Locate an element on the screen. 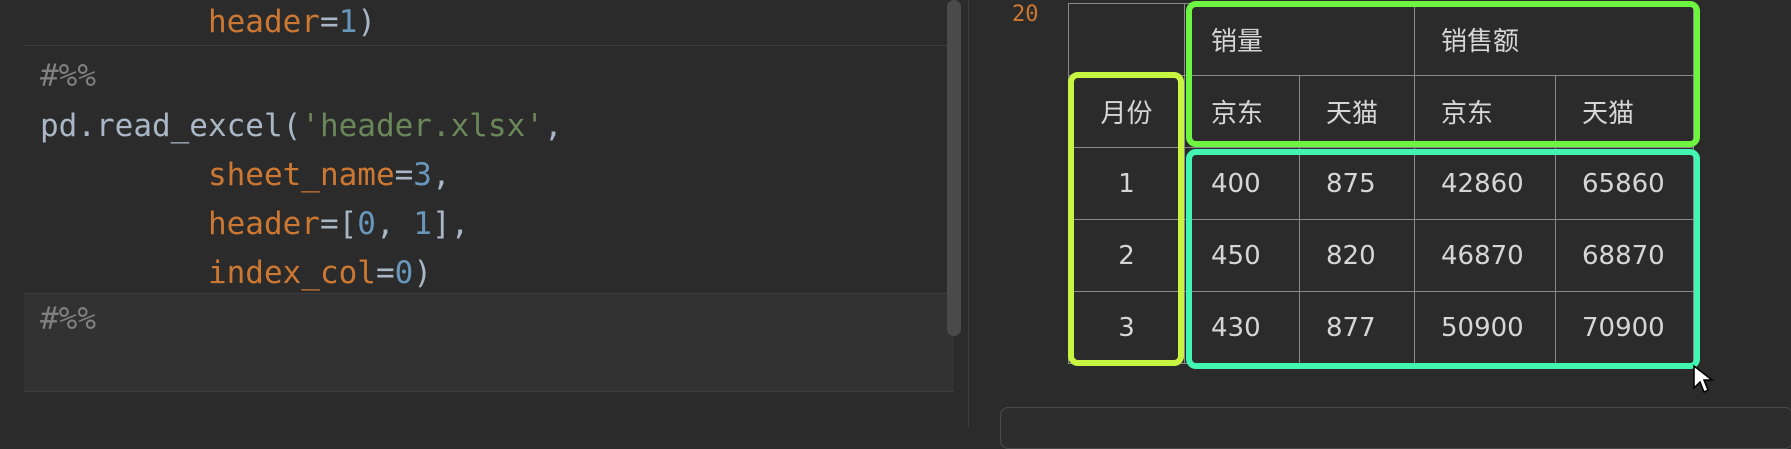 Image resolution: width=1791 pixels, height=449 pixels. active-cell is located at coordinates (489, 342).